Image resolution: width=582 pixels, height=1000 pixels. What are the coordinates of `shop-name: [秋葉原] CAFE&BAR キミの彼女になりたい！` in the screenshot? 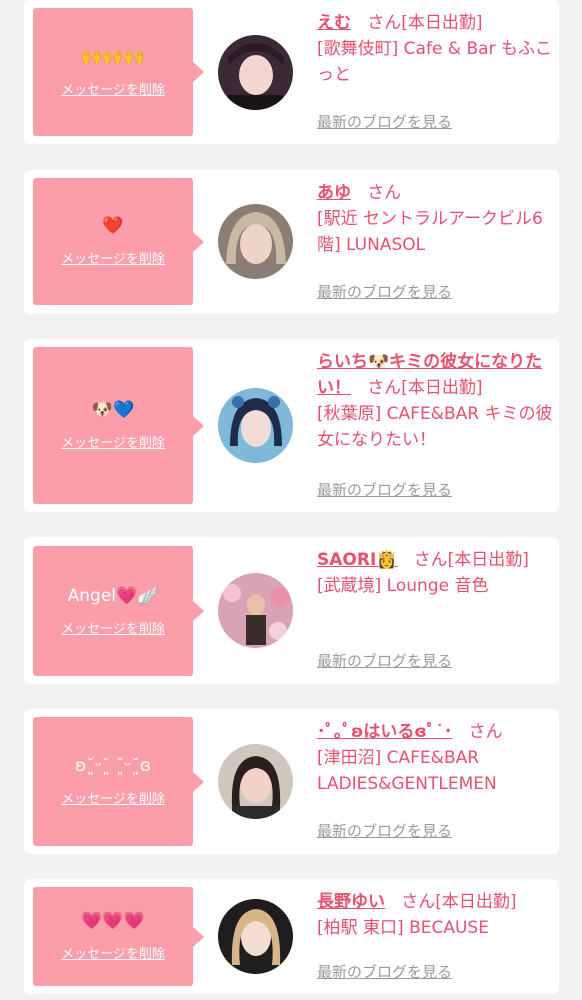 It's located at (435, 427).